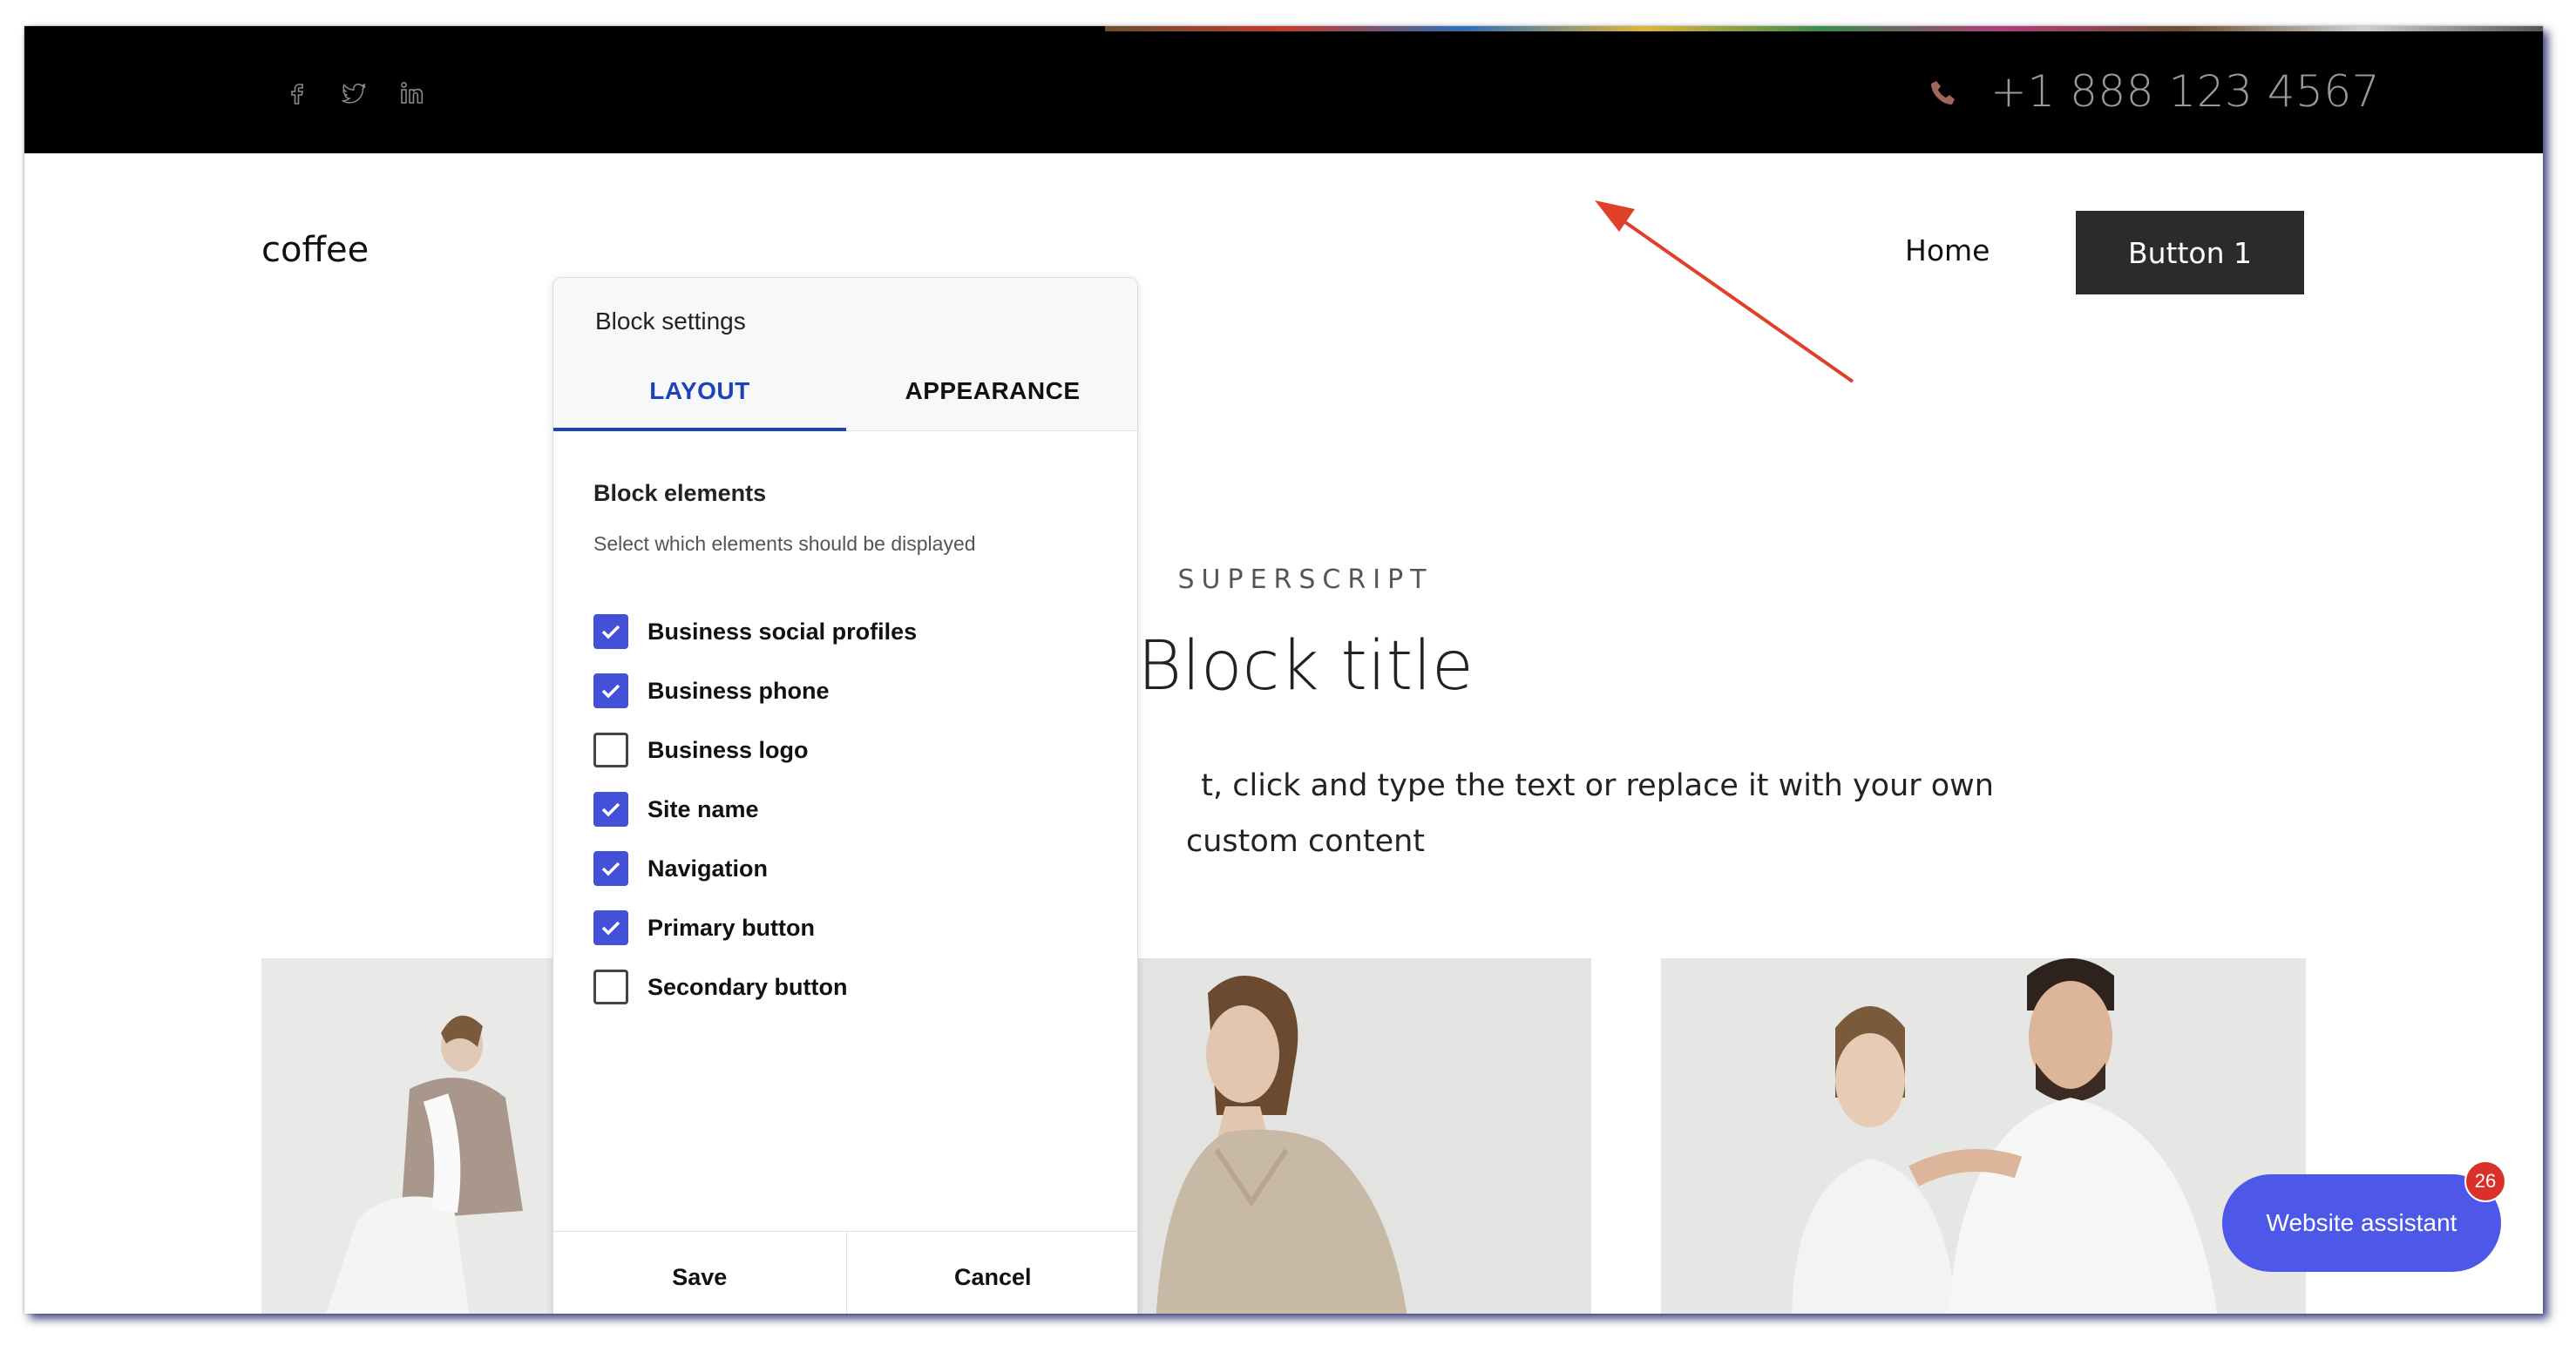 This screenshot has height=1352, width=2576. I want to click on section-title: Block elements, so click(680, 493).